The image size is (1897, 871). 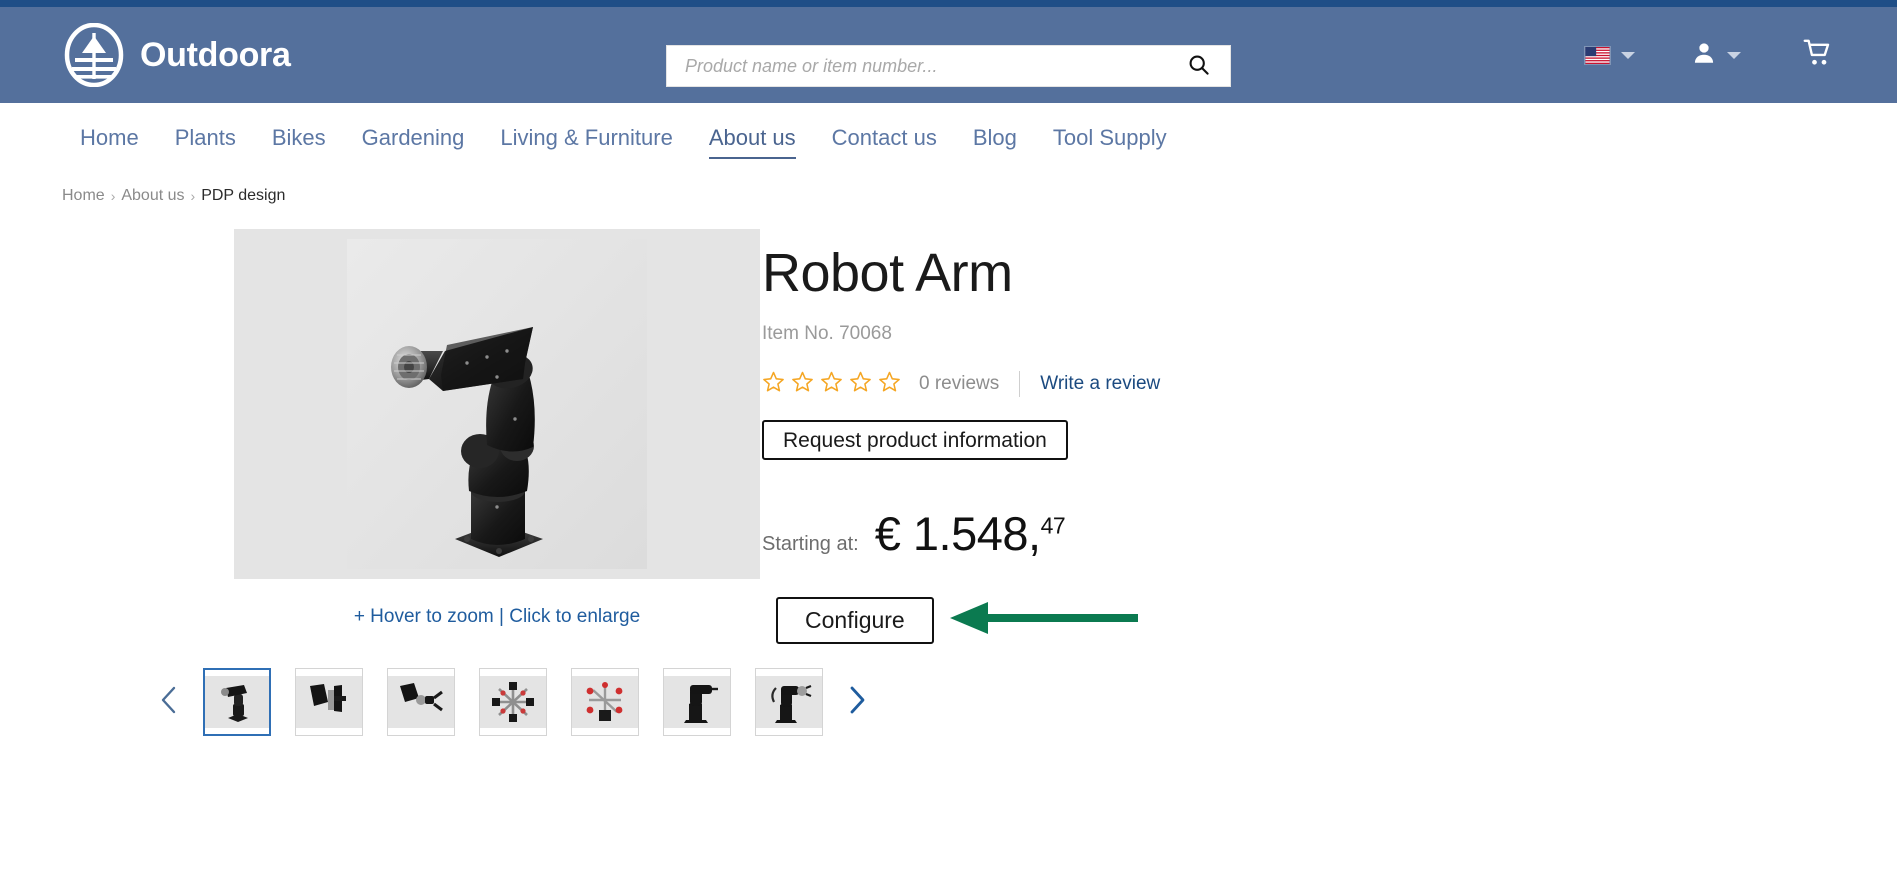 What do you see at coordinates (810, 544) in the screenshot?
I see `price-prefix-label: Starting at:` at bounding box center [810, 544].